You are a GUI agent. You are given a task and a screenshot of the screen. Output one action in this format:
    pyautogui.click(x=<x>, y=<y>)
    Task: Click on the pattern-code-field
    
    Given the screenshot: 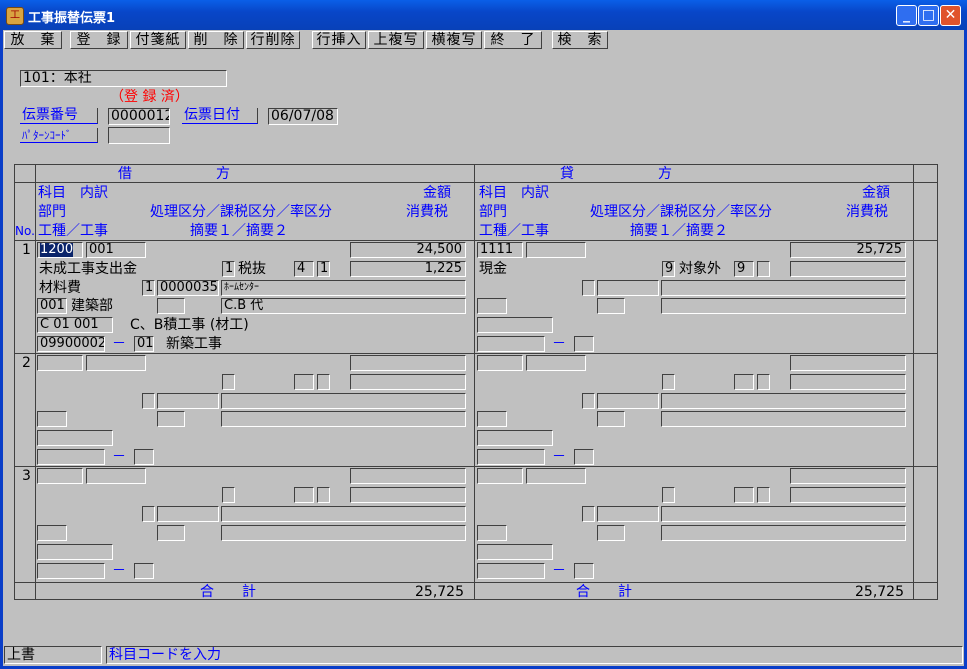 What is the action you would take?
    pyautogui.click(x=139, y=135)
    